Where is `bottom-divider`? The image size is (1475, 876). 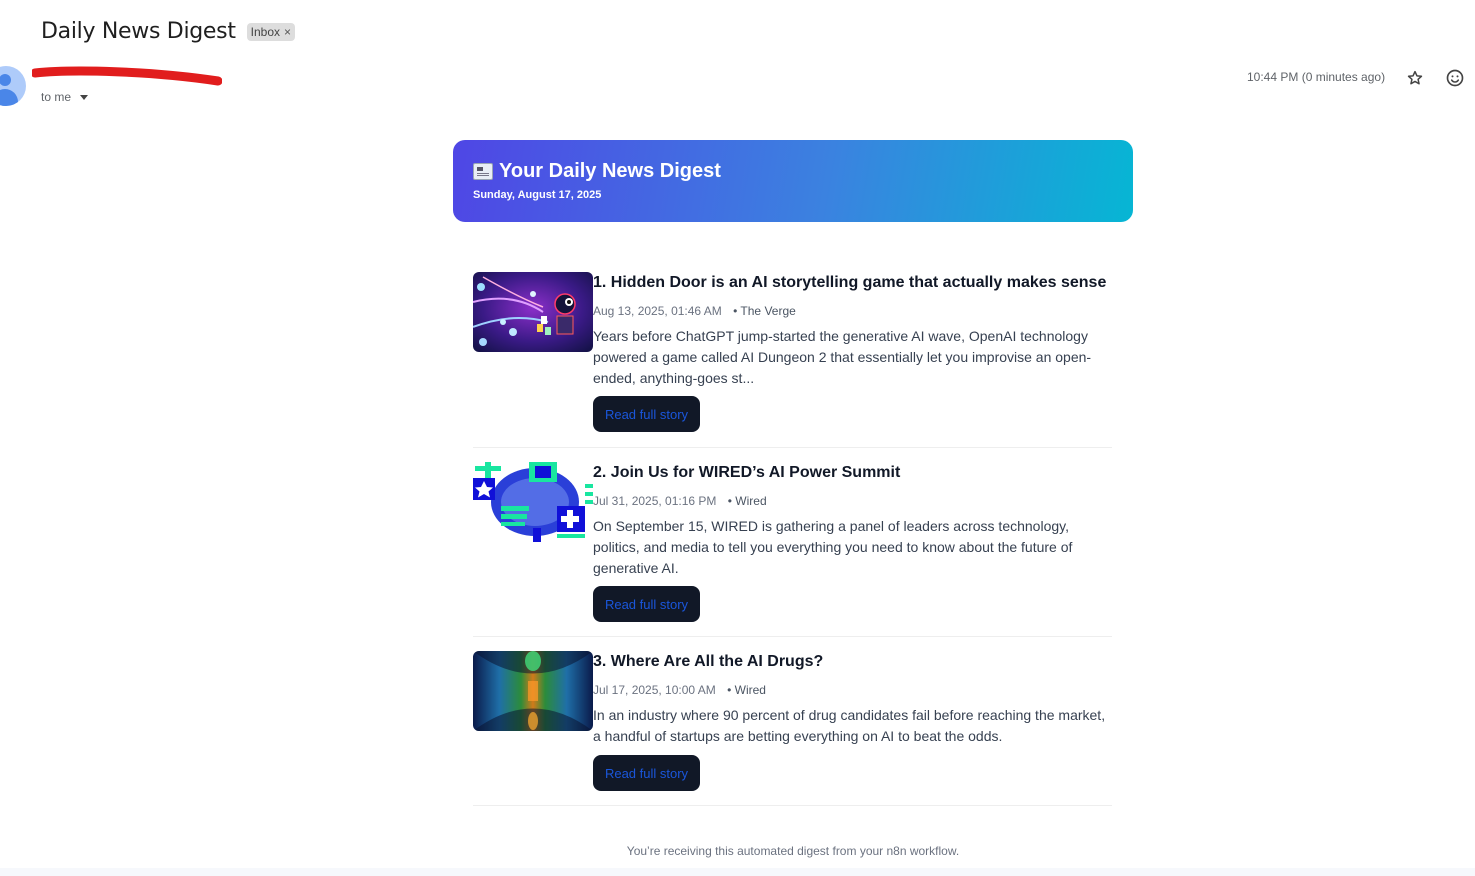
bottom-divider is located at coordinates (737, 872).